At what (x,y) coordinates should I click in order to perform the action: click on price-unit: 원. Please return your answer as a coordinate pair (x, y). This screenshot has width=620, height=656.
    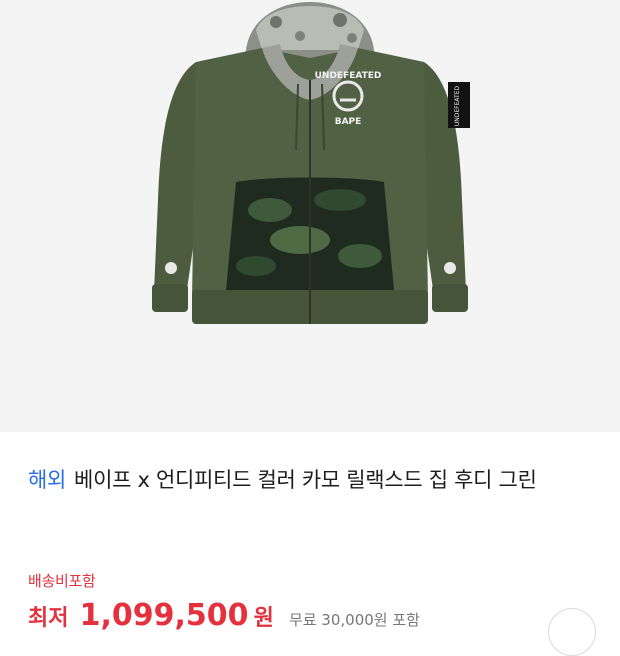
    Looking at the image, I should click on (263, 618).